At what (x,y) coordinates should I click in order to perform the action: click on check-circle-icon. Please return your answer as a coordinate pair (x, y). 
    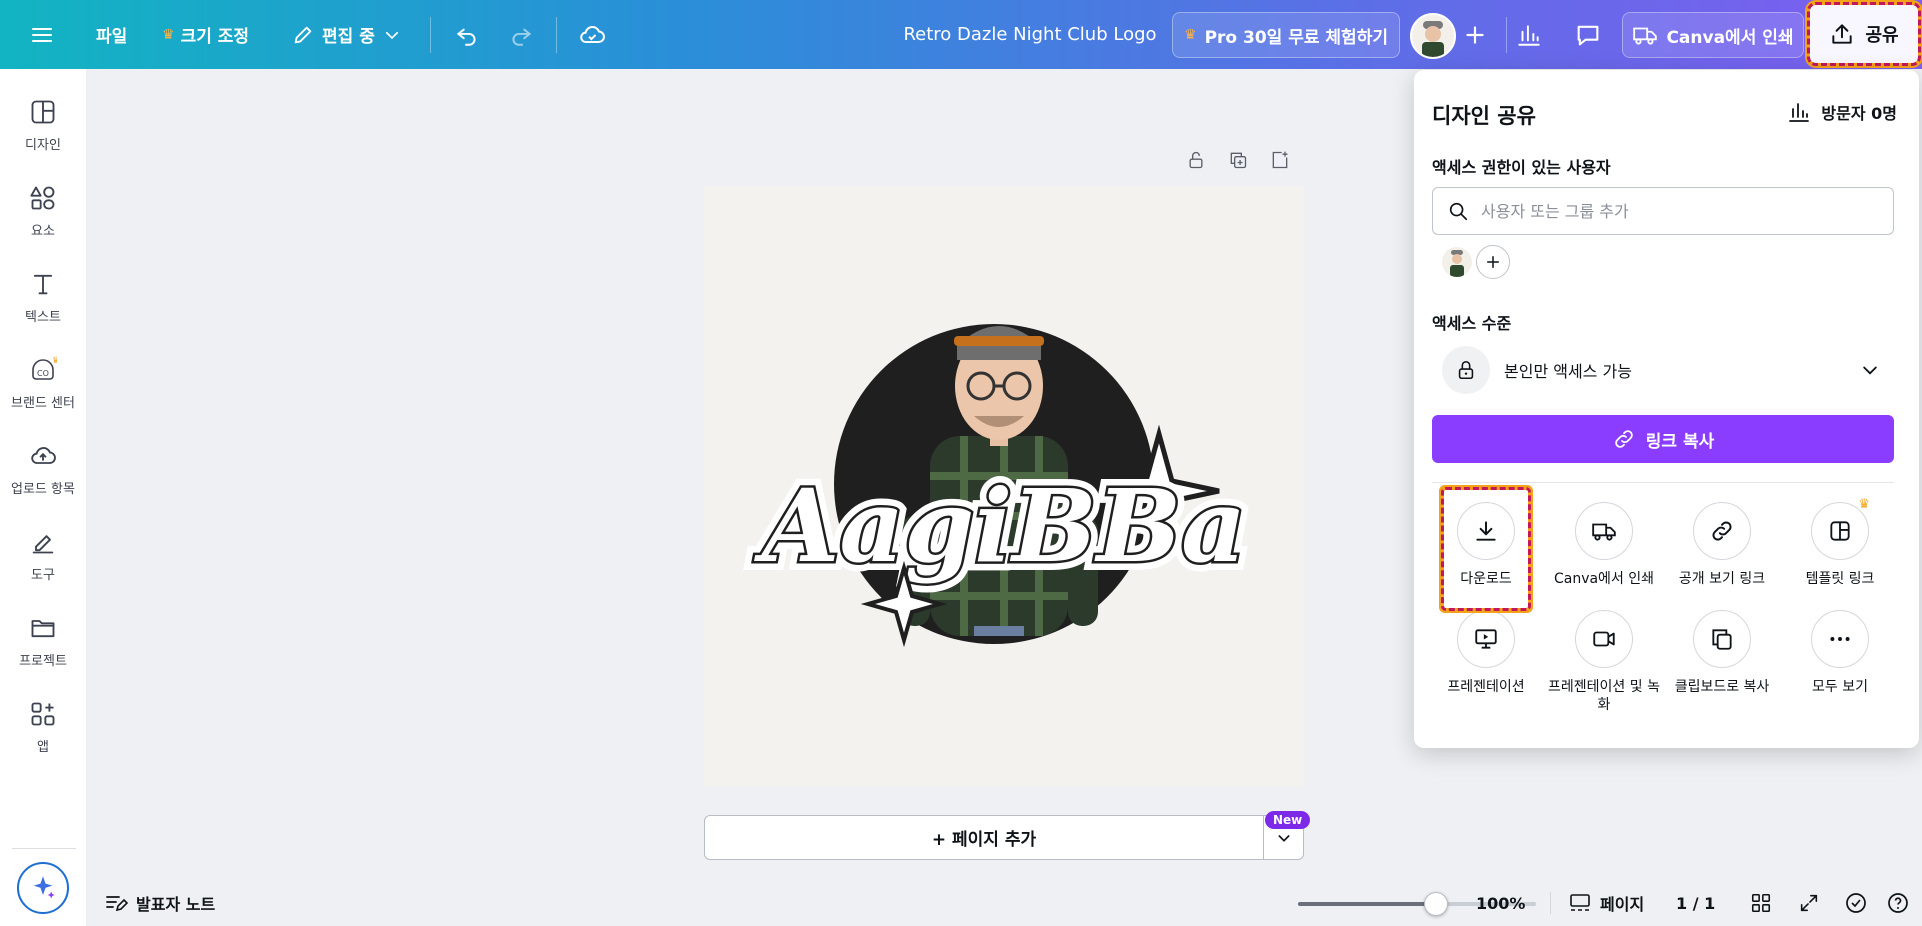
    Looking at the image, I should click on (1856, 903).